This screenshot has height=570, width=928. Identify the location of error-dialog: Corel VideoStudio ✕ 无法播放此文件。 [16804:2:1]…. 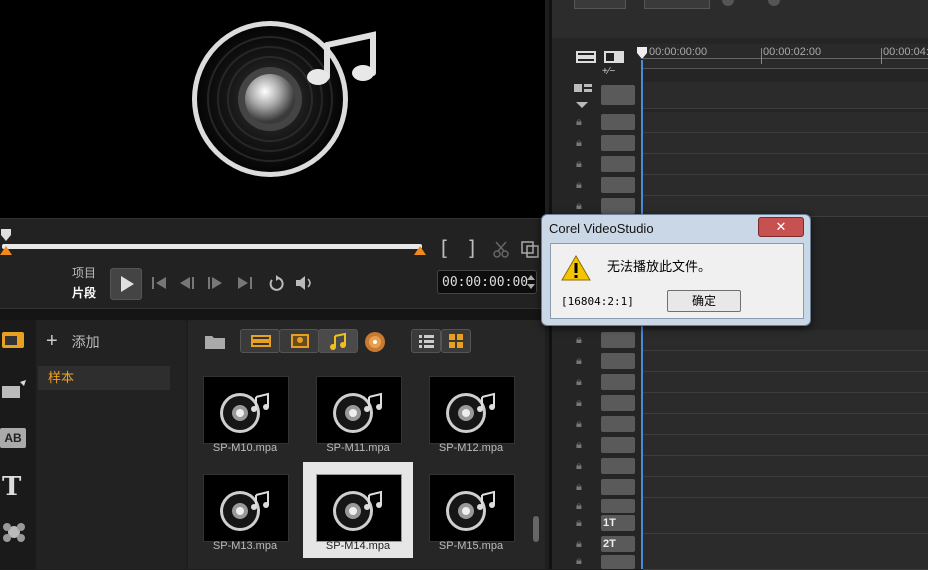
(676, 270).